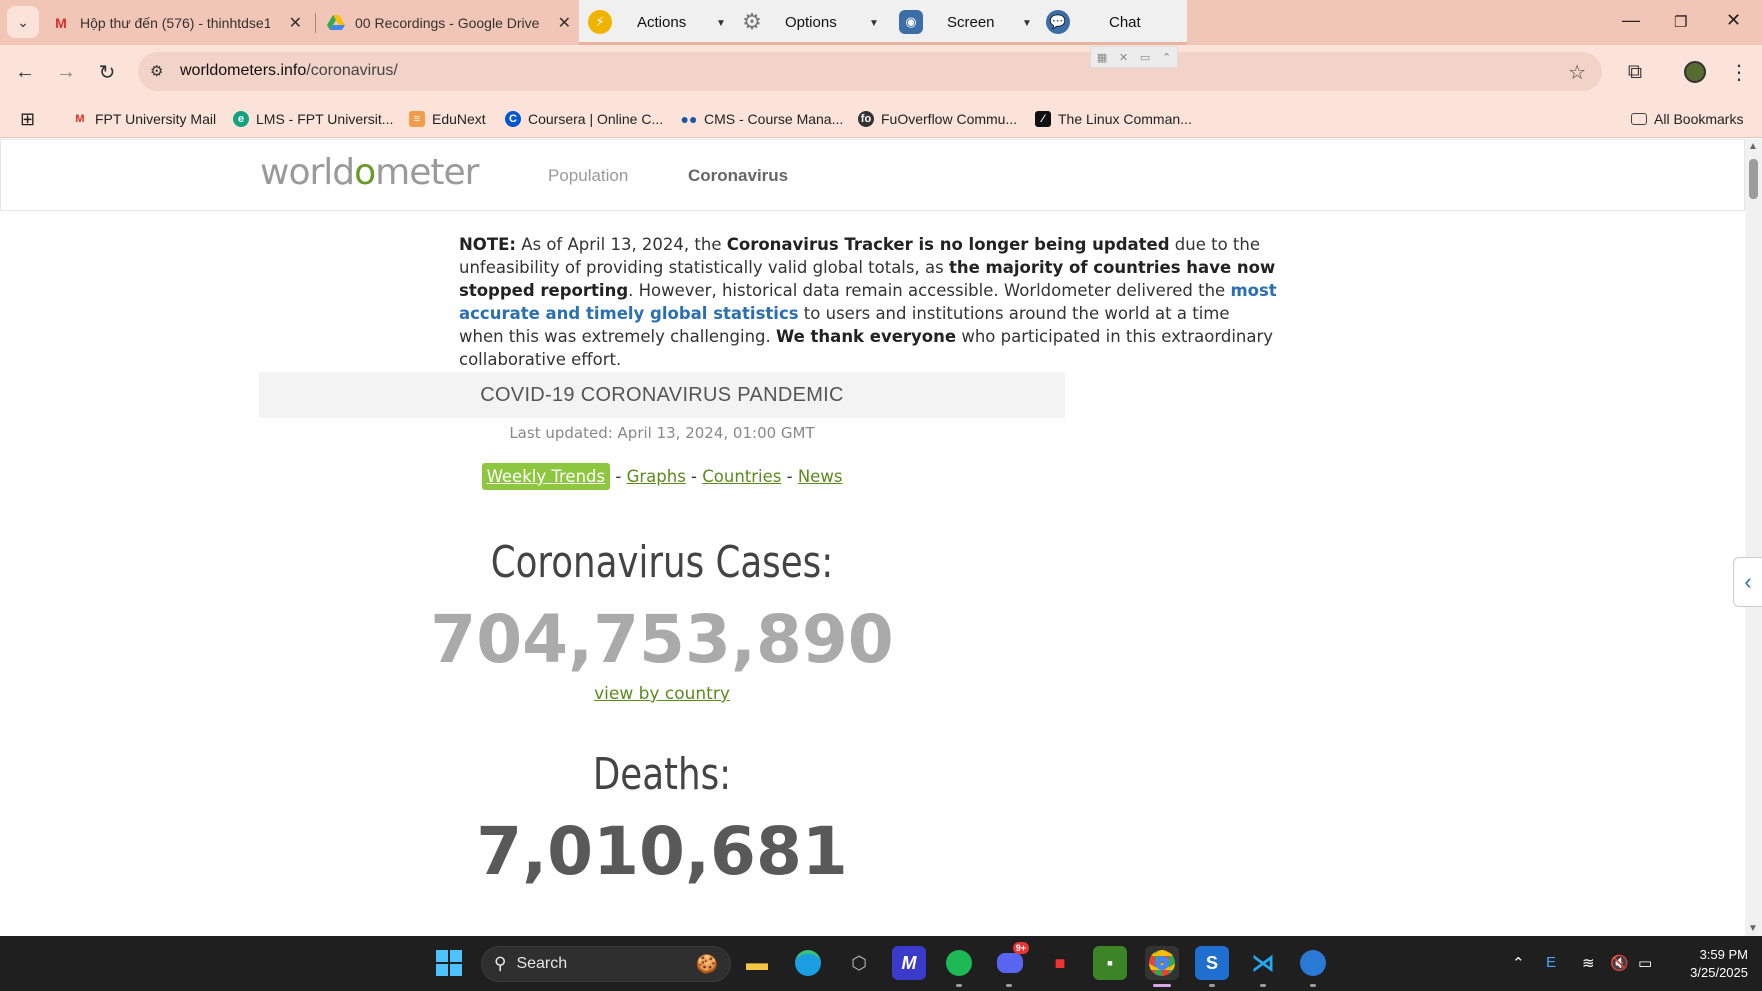  Describe the element at coordinates (1588, 963) in the screenshot. I see `wifi-icon: ≋` at that location.